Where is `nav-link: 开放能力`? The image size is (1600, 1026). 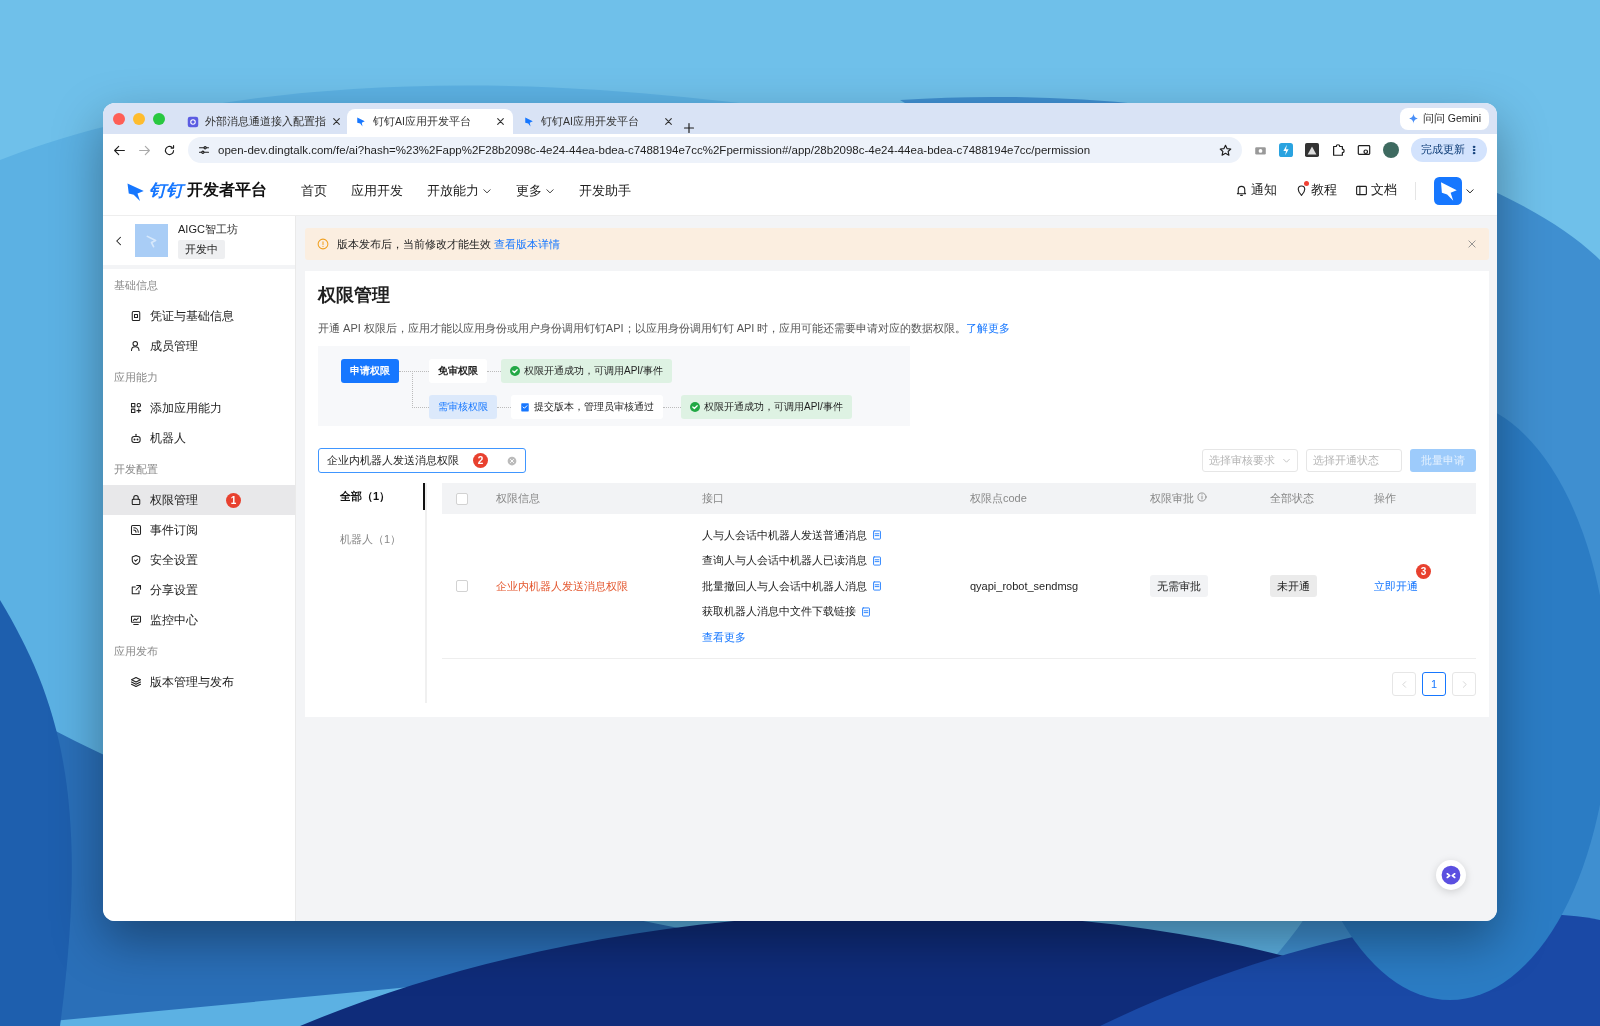 nav-link: 开放能力 is located at coordinates (459, 190).